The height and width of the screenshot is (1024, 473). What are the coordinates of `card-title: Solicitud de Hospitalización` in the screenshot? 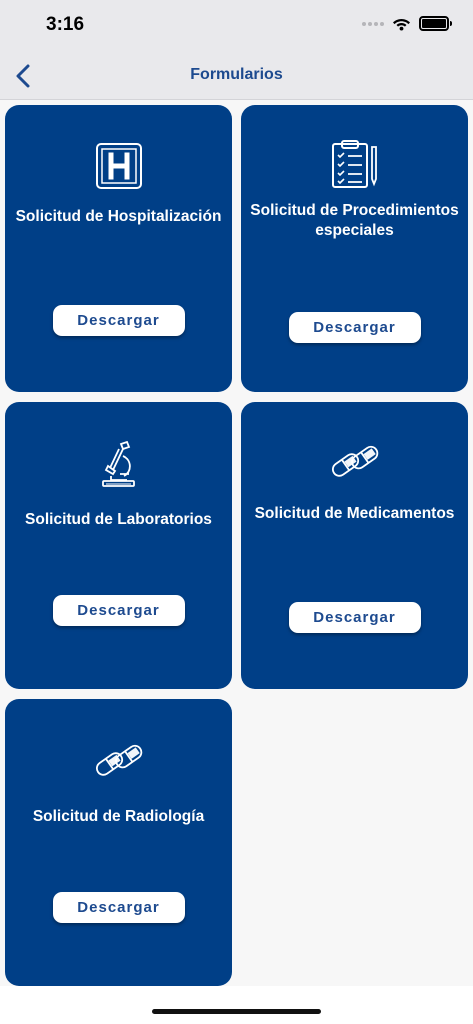 It's located at (118, 216).